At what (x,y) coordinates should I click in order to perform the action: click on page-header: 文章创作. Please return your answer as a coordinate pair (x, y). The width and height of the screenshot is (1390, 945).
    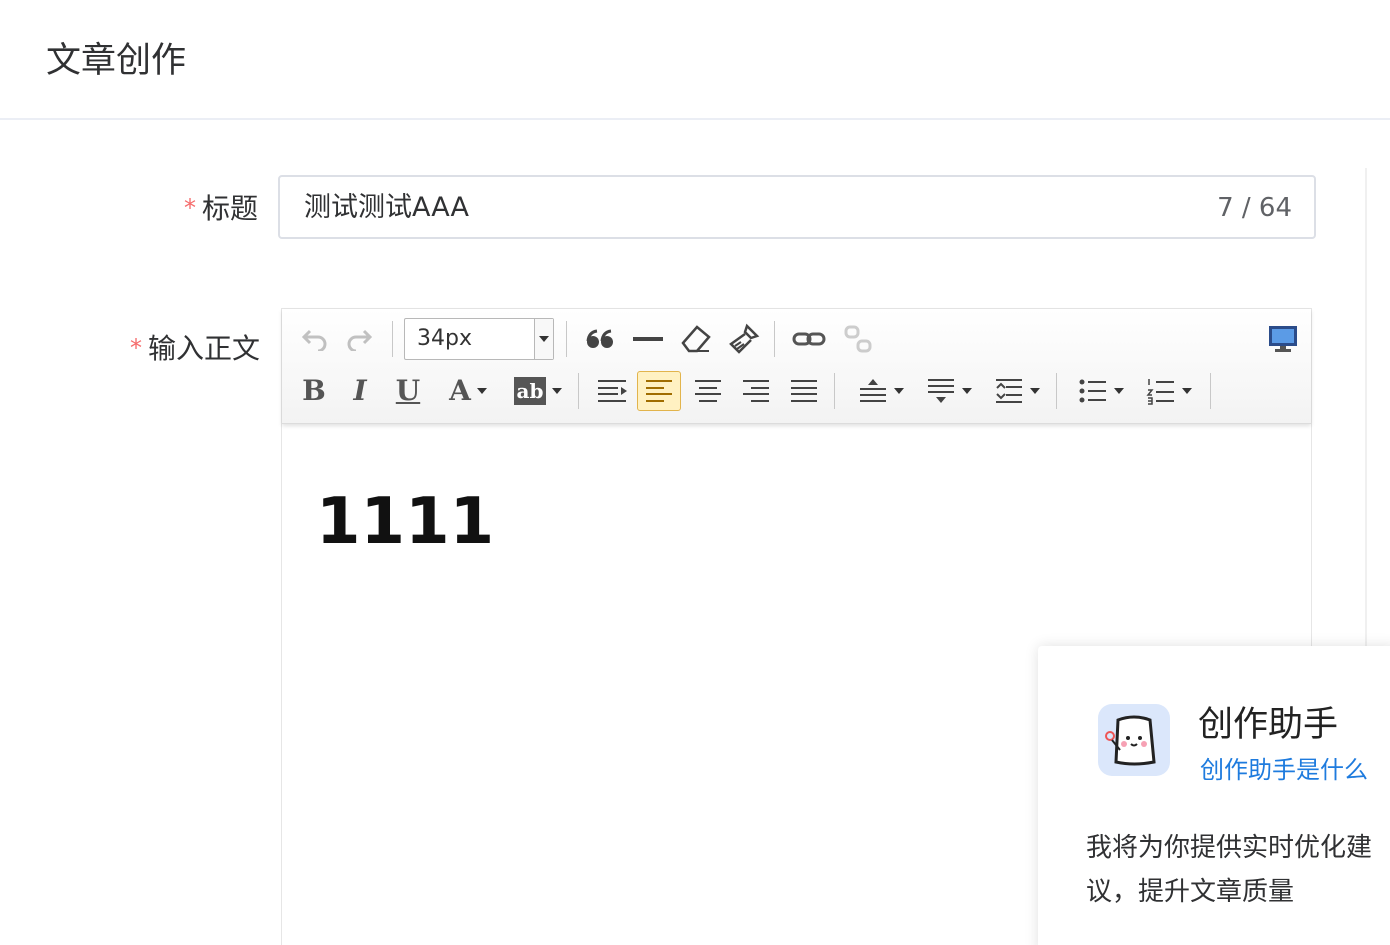
    Looking at the image, I should click on (695, 60).